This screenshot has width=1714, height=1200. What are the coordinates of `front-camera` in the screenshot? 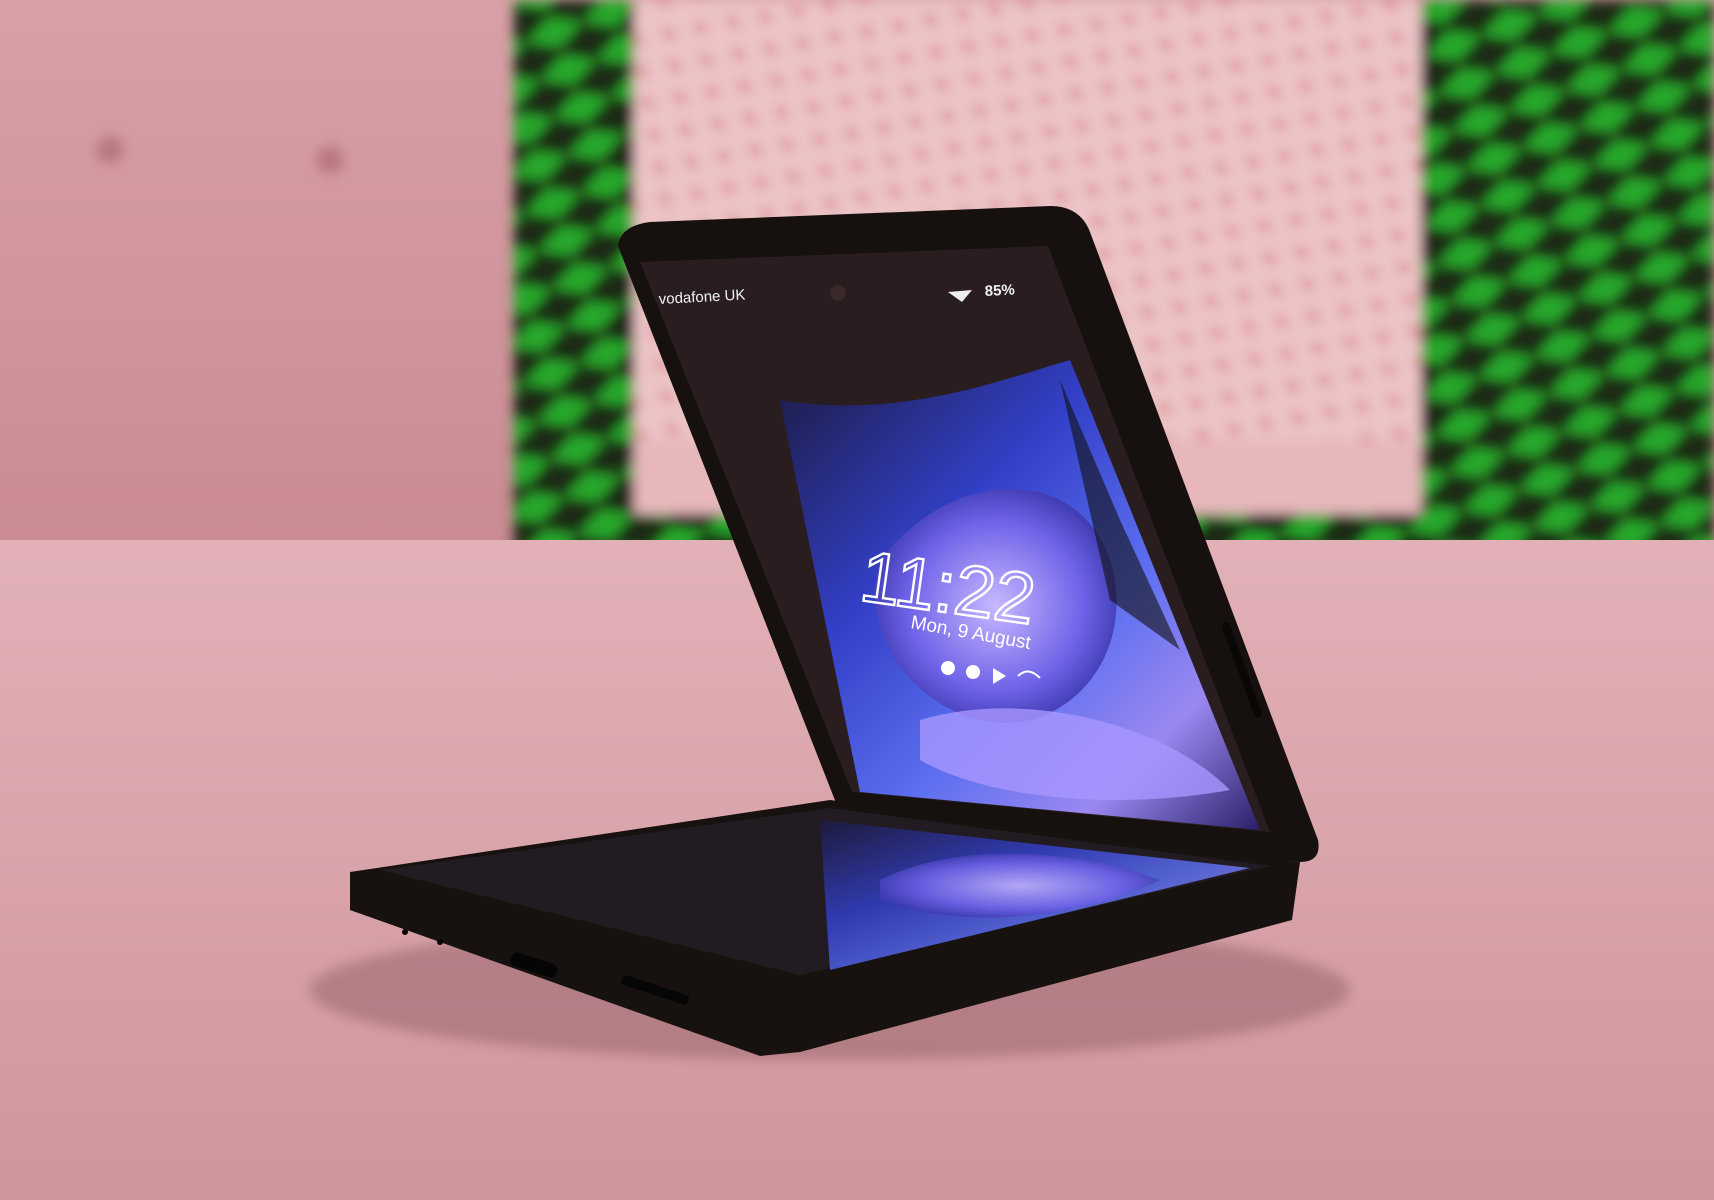 It's located at (838, 293).